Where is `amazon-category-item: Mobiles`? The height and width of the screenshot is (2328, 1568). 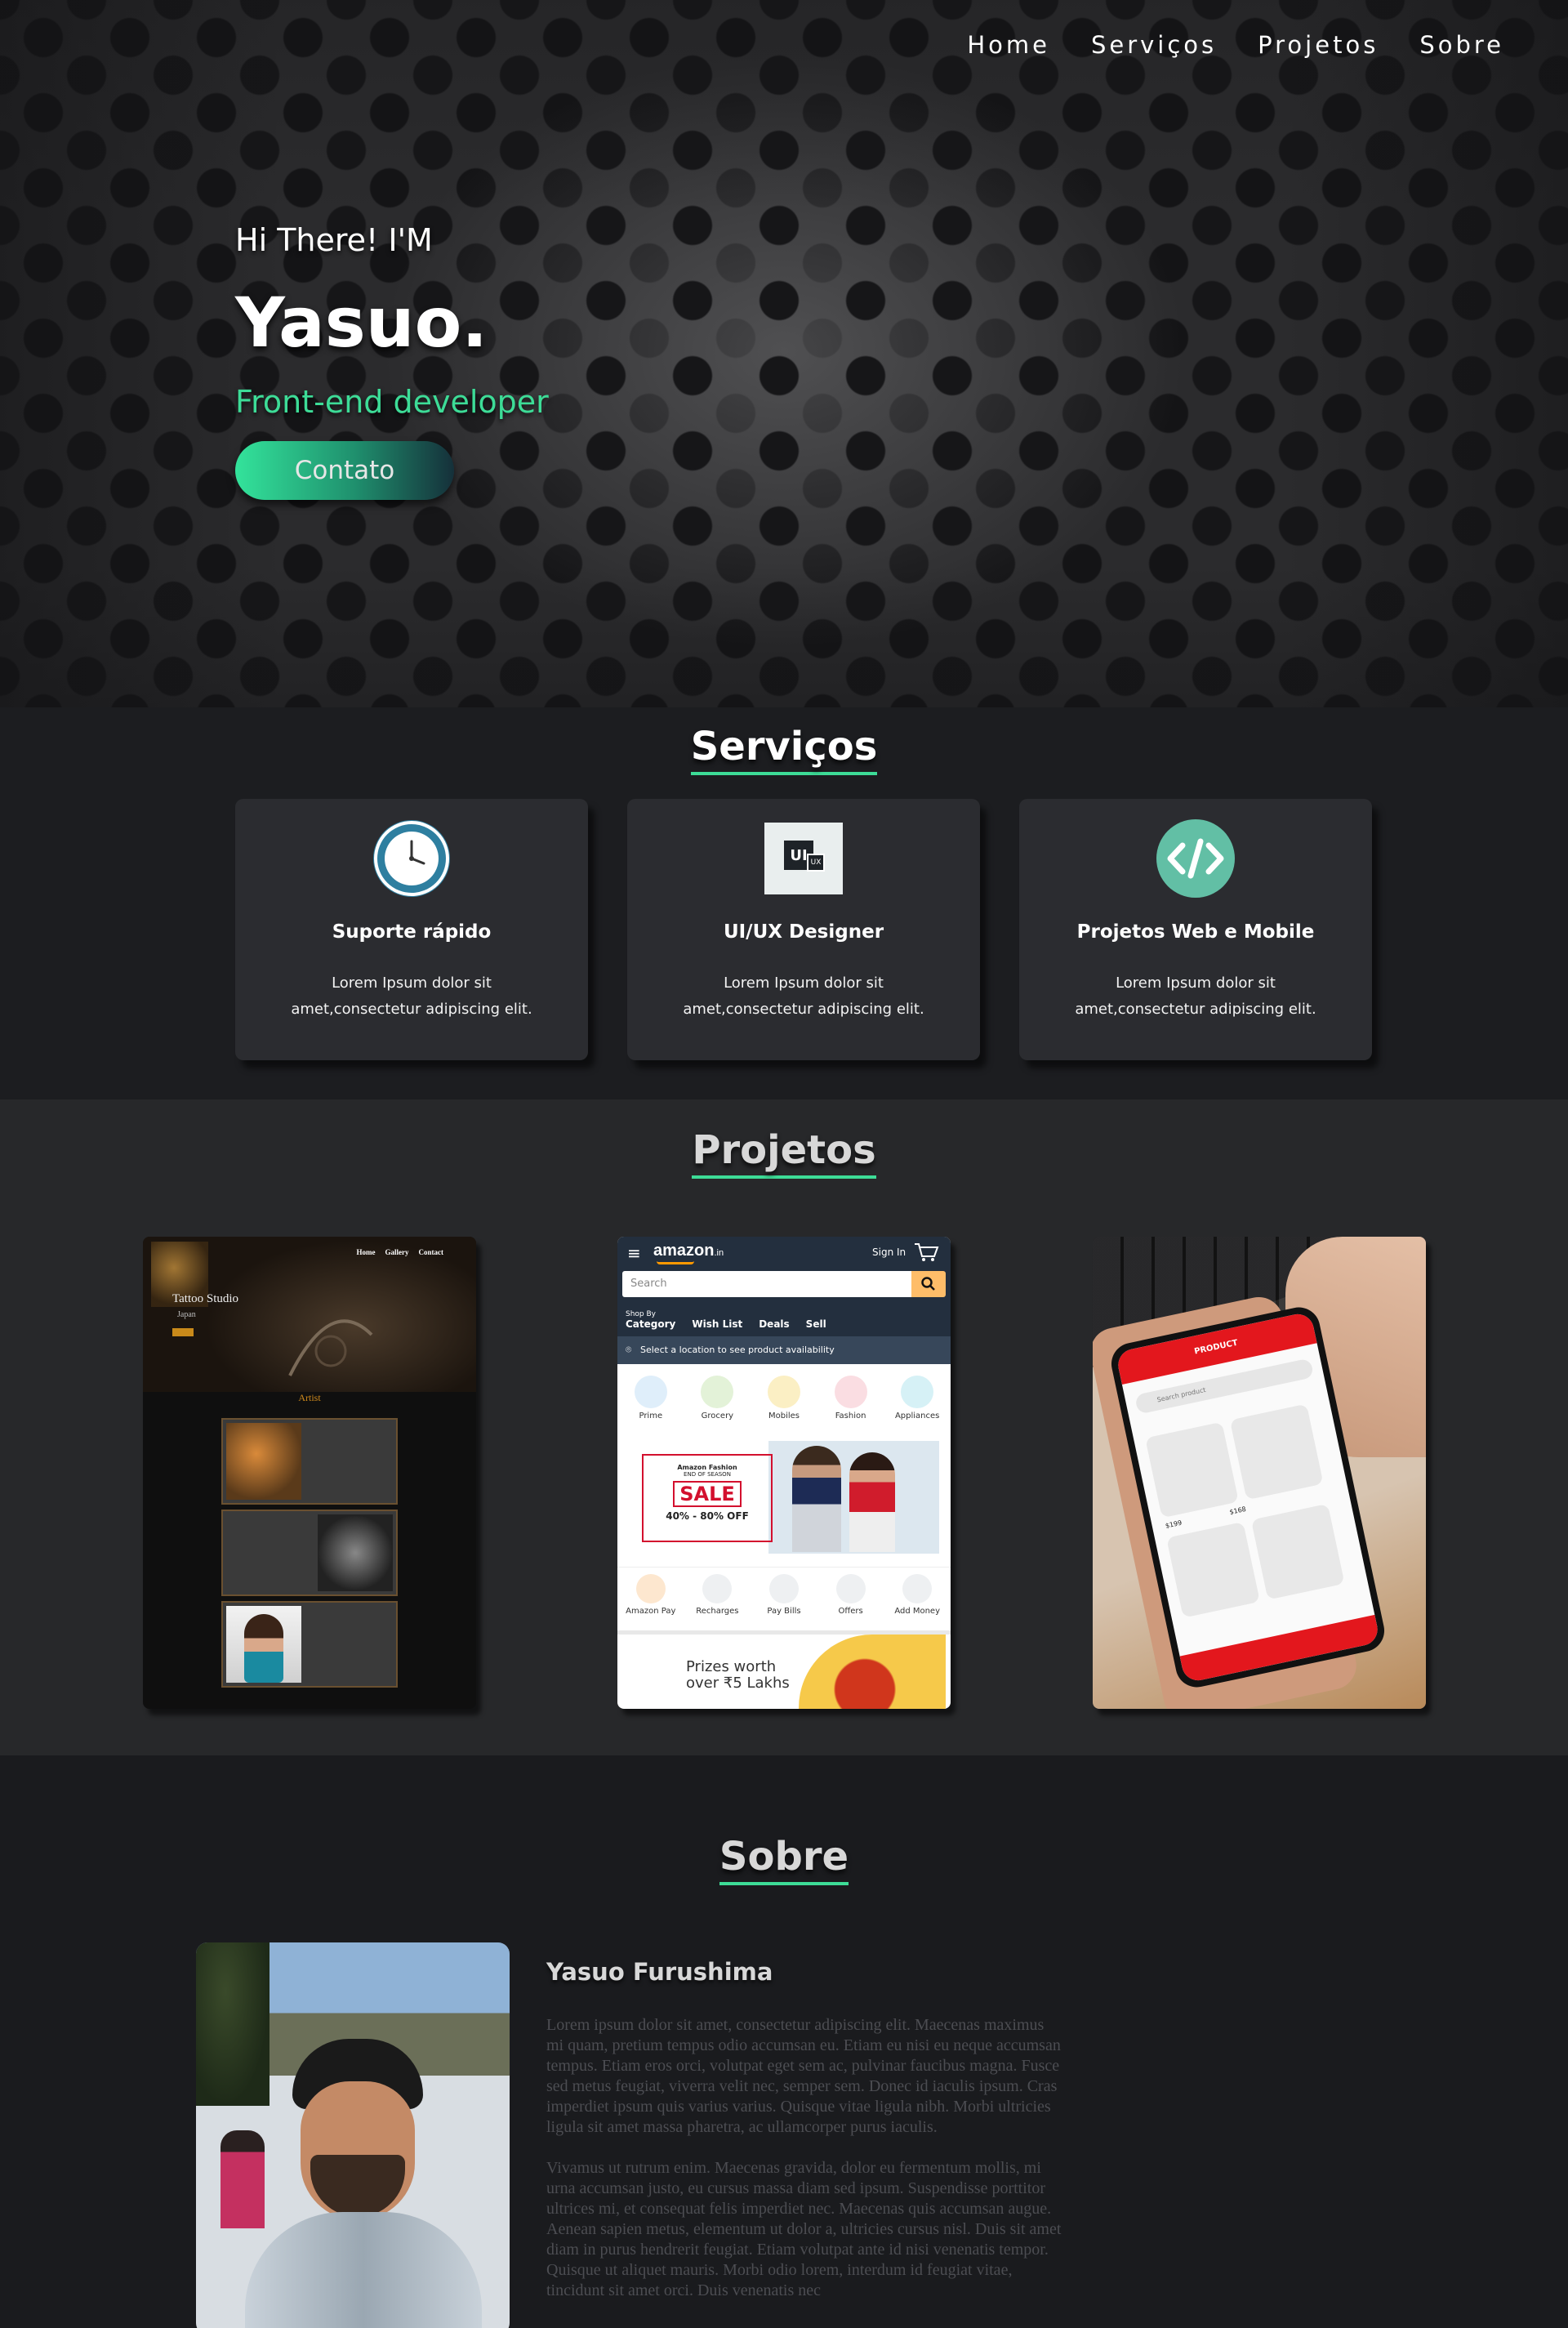
amazon-category-item: Mobiles is located at coordinates (784, 1404).